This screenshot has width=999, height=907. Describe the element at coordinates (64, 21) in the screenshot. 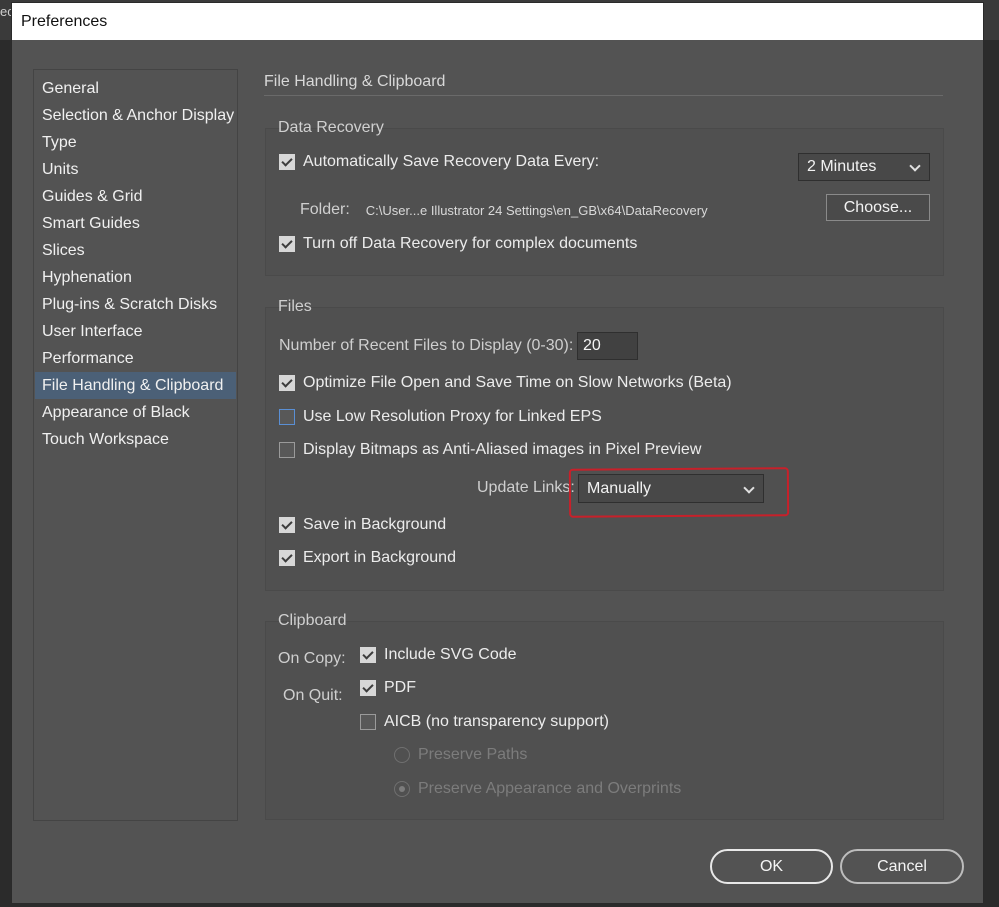

I see `dialog-title: Preferences` at that location.